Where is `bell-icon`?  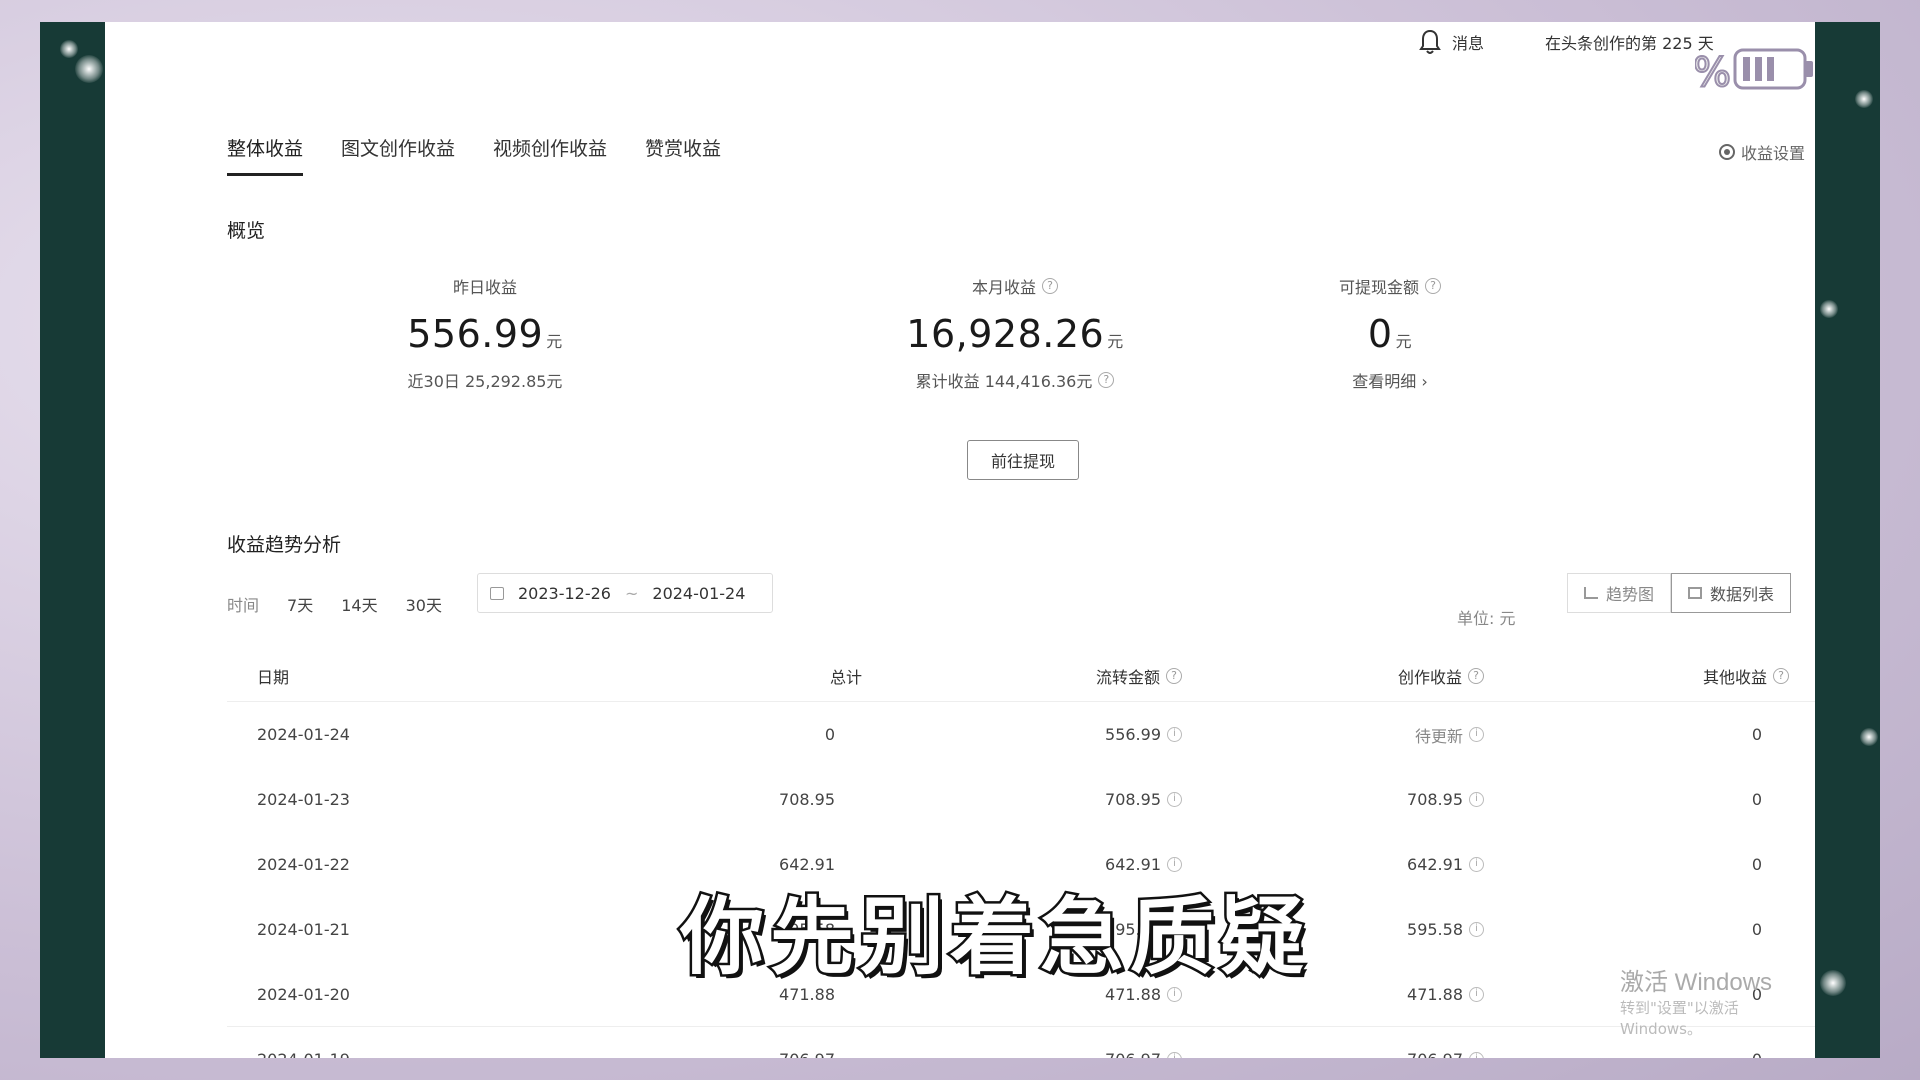
bell-icon is located at coordinates (1430, 42).